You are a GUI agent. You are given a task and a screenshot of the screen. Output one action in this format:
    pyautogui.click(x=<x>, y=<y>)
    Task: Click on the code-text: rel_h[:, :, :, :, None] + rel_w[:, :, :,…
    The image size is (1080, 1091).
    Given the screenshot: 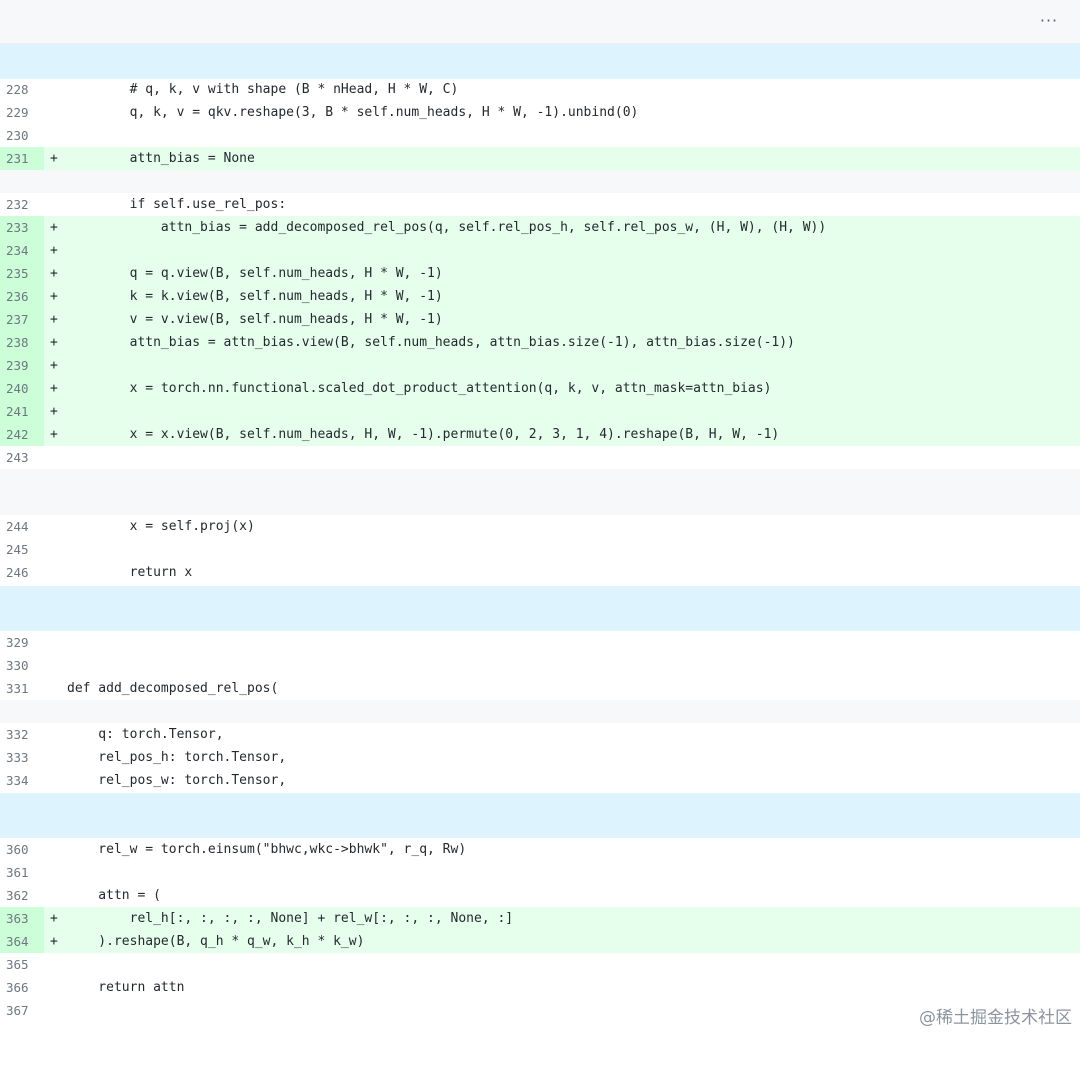 What is the action you would take?
    pyautogui.click(x=290, y=918)
    